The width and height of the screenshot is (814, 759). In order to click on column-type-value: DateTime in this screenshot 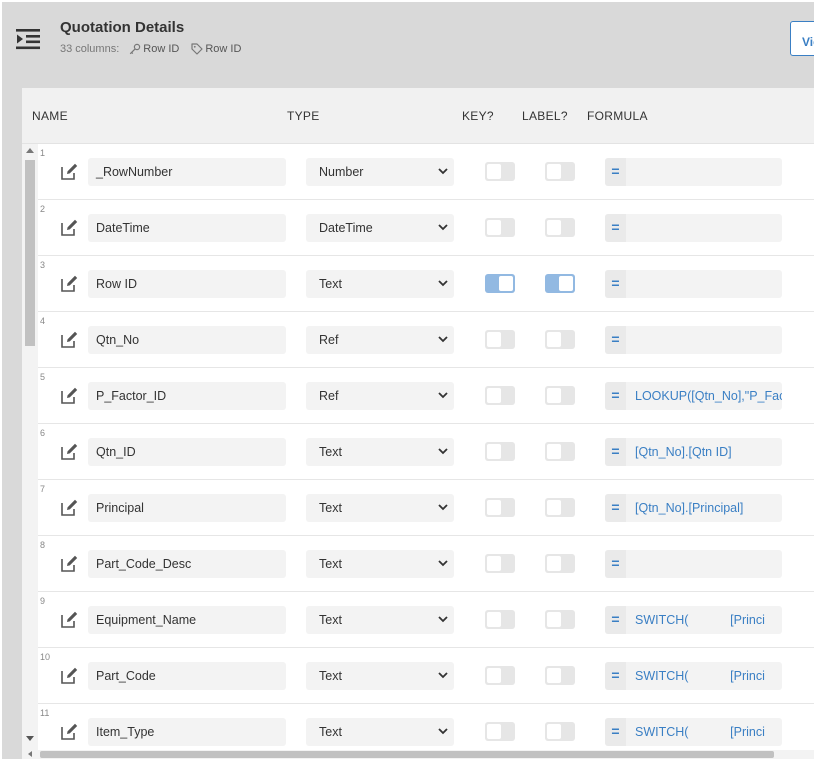, I will do `click(346, 228)`.